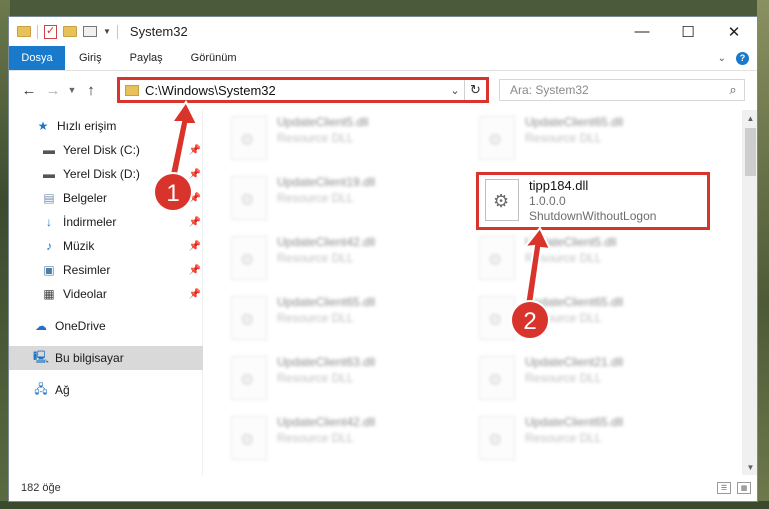  What do you see at coordinates (50, 31) in the screenshot?
I see `properties-check-icon` at bounding box center [50, 31].